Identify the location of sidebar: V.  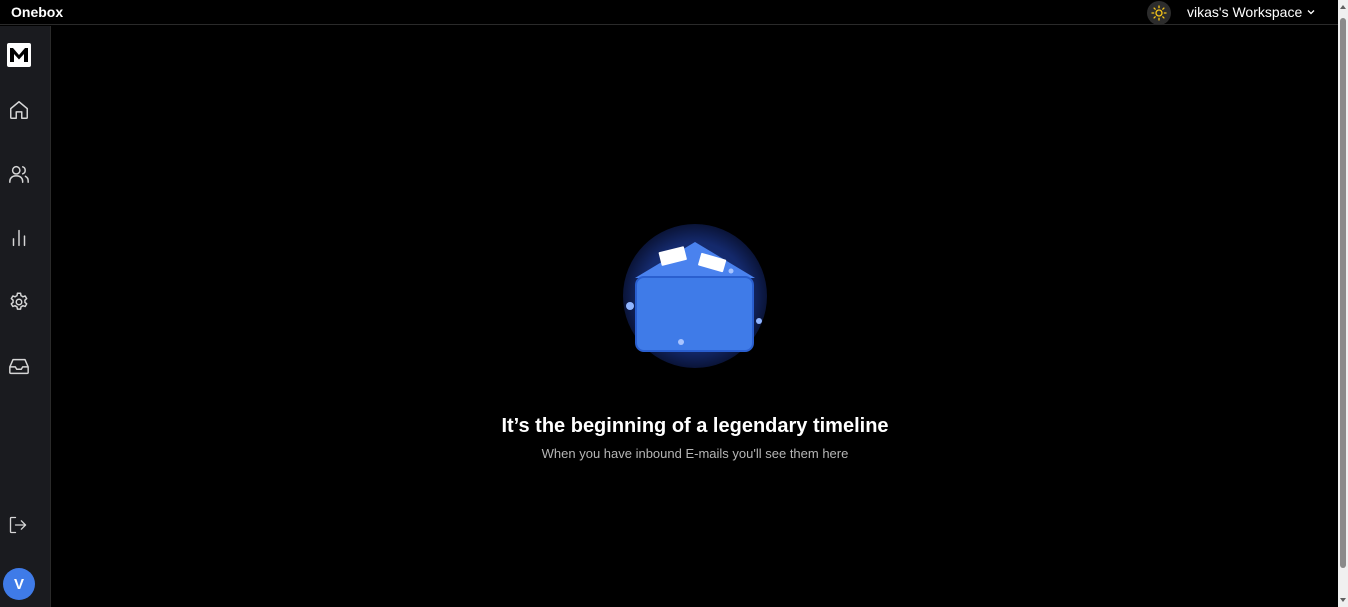
(25, 316).